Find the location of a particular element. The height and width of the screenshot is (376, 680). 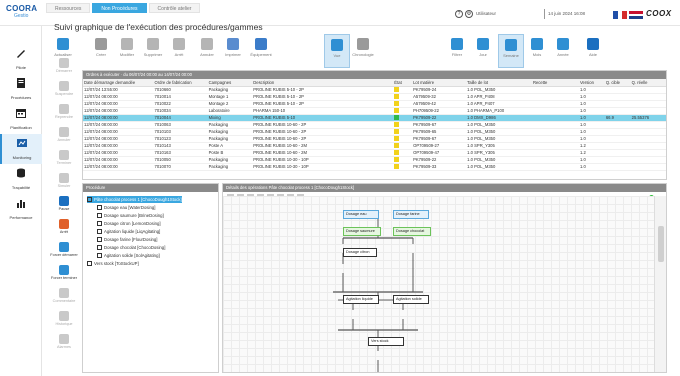

table-cell: PROLINE RUBIS 10-30 - 10P is located at coordinates (323, 167).